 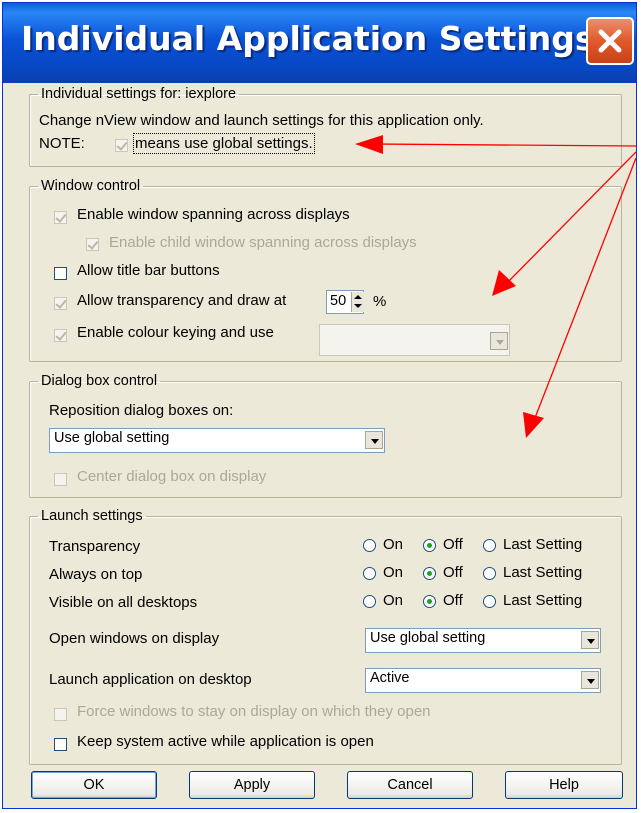 I want to click on spanning-checkbox, so click(x=60, y=217).